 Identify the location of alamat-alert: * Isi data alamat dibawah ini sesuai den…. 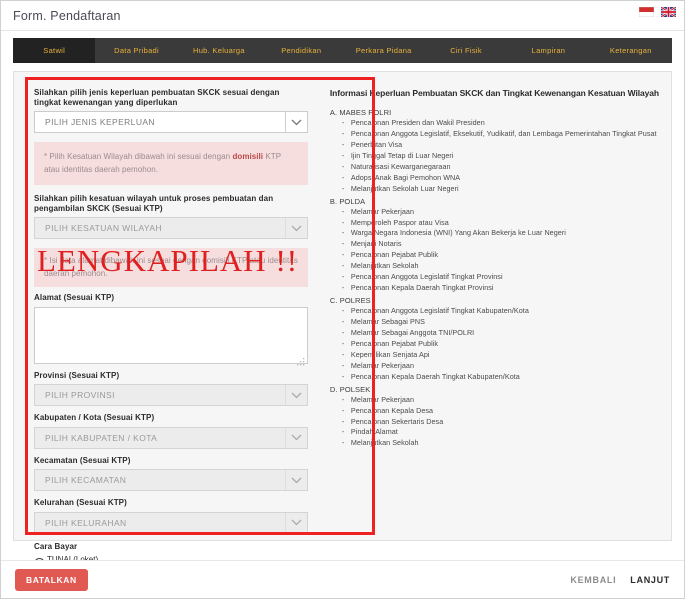
(171, 267).